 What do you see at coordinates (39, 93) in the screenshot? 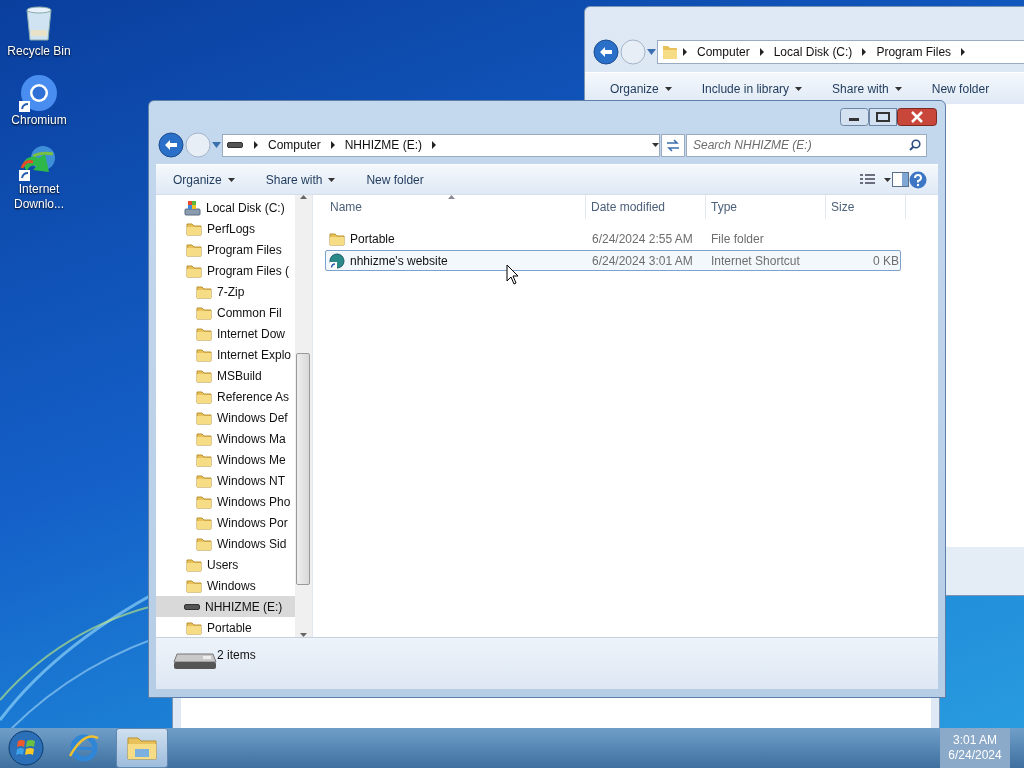
I see `browser-icon` at bounding box center [39, 93].